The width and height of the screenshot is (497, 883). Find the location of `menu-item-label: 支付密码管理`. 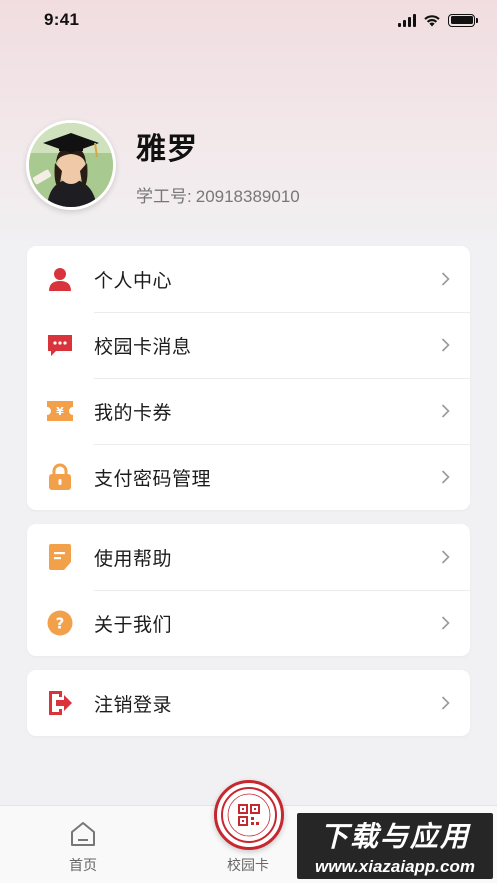

menu-item-label: 支付密码管理 is located at coordinates (153, 479).